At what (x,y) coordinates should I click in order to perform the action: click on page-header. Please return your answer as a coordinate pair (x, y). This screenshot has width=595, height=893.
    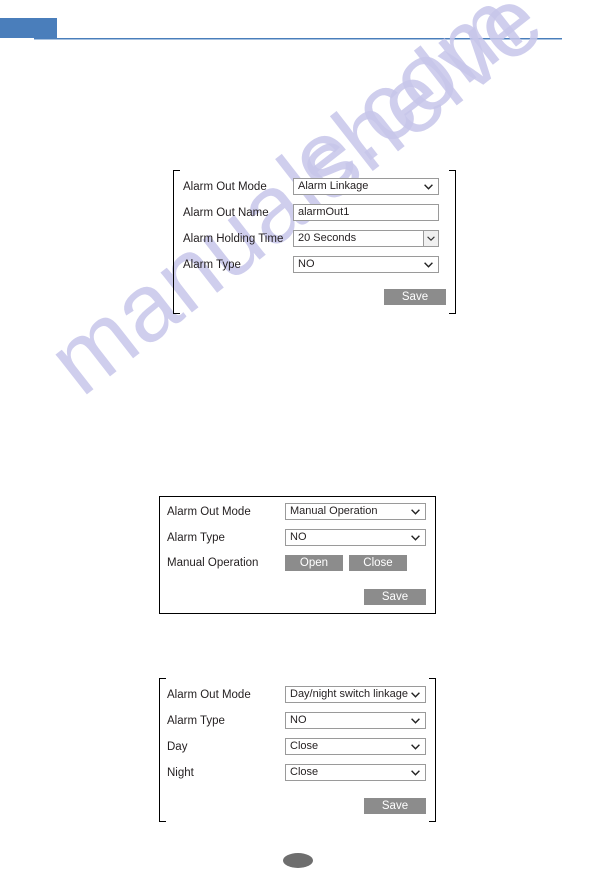
    Looking at the image, I should click on (297, 21).